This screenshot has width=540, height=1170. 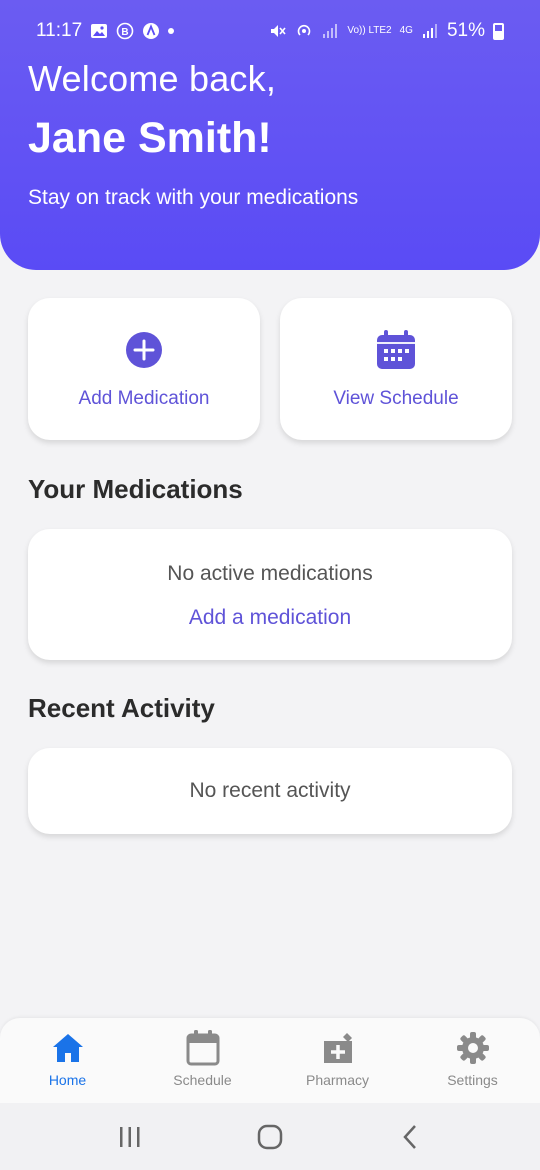 What do you see at coordinates (270, 594) in the screenshot?
I see `medications-card: No active medications Add a medication` at bounding box center [270, 594].